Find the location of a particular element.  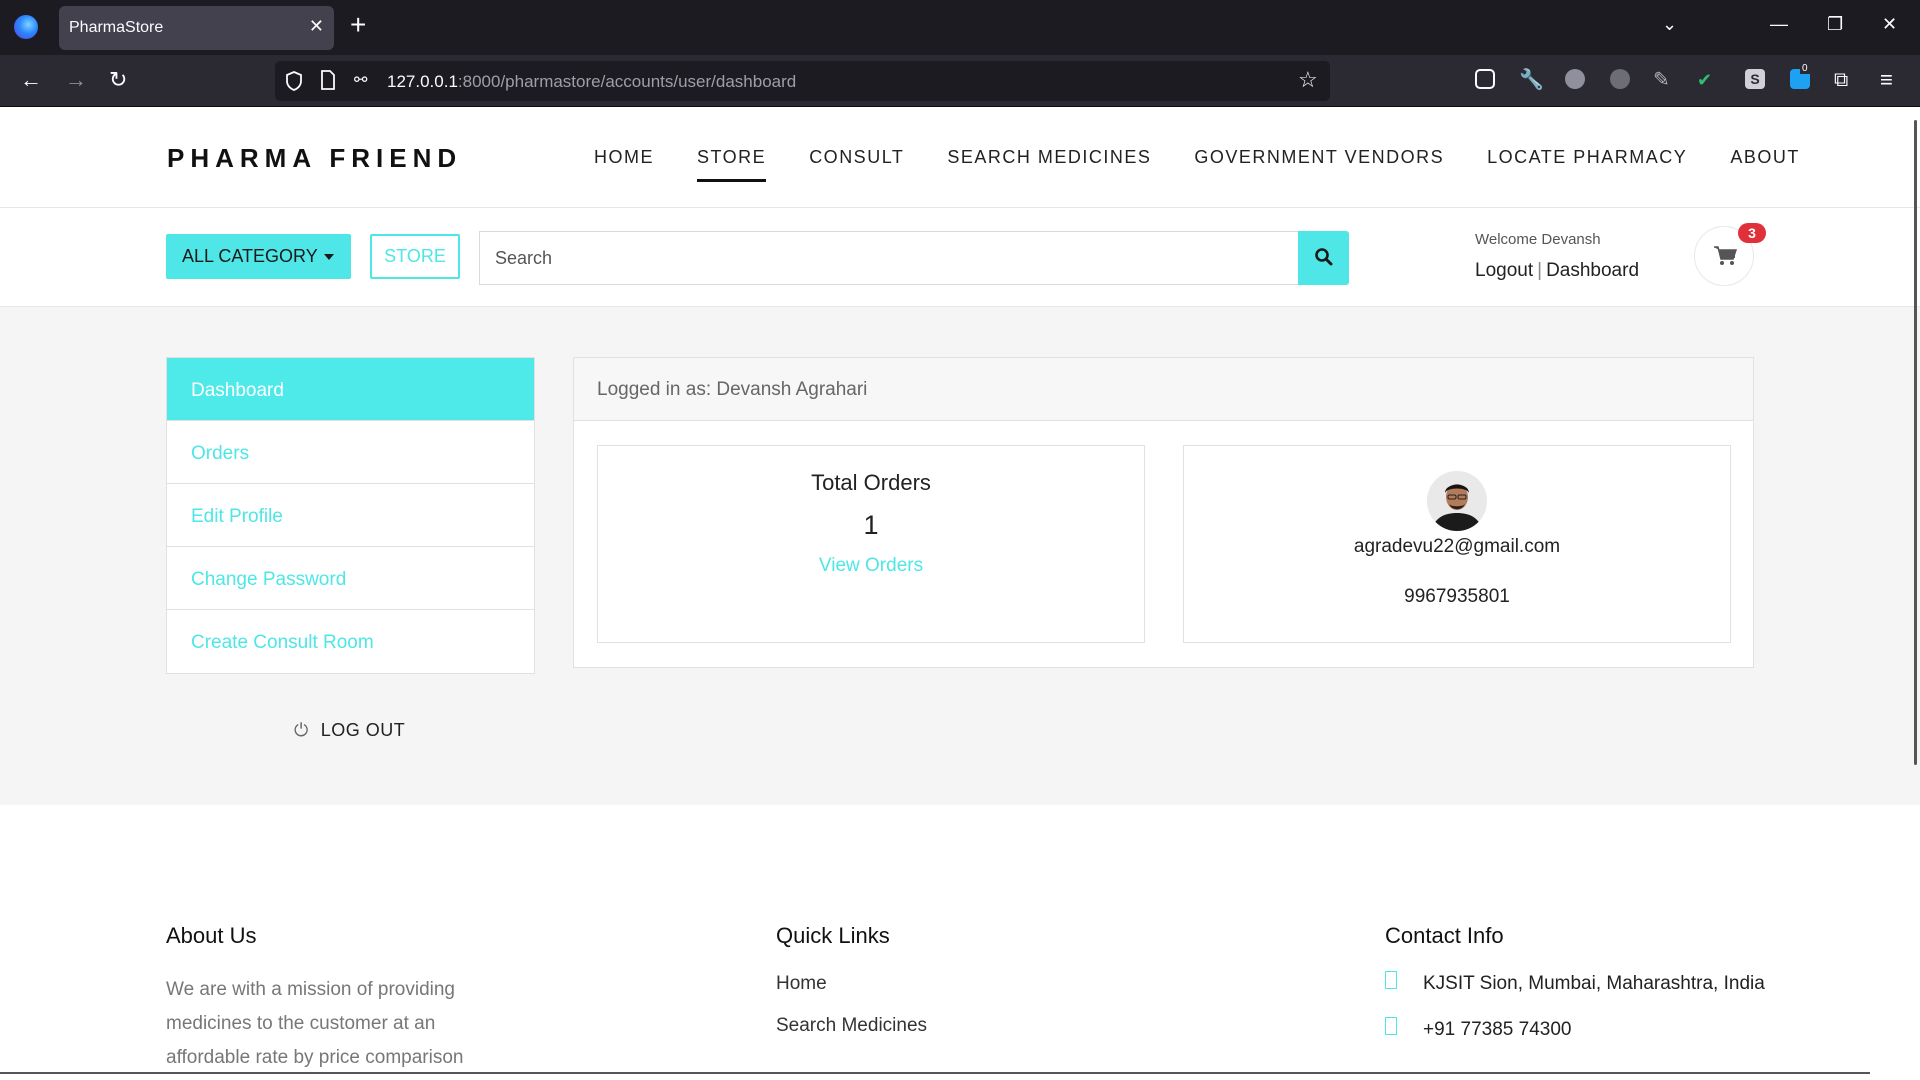

extension-blocker-icon is located at coordinates (1575, 79).